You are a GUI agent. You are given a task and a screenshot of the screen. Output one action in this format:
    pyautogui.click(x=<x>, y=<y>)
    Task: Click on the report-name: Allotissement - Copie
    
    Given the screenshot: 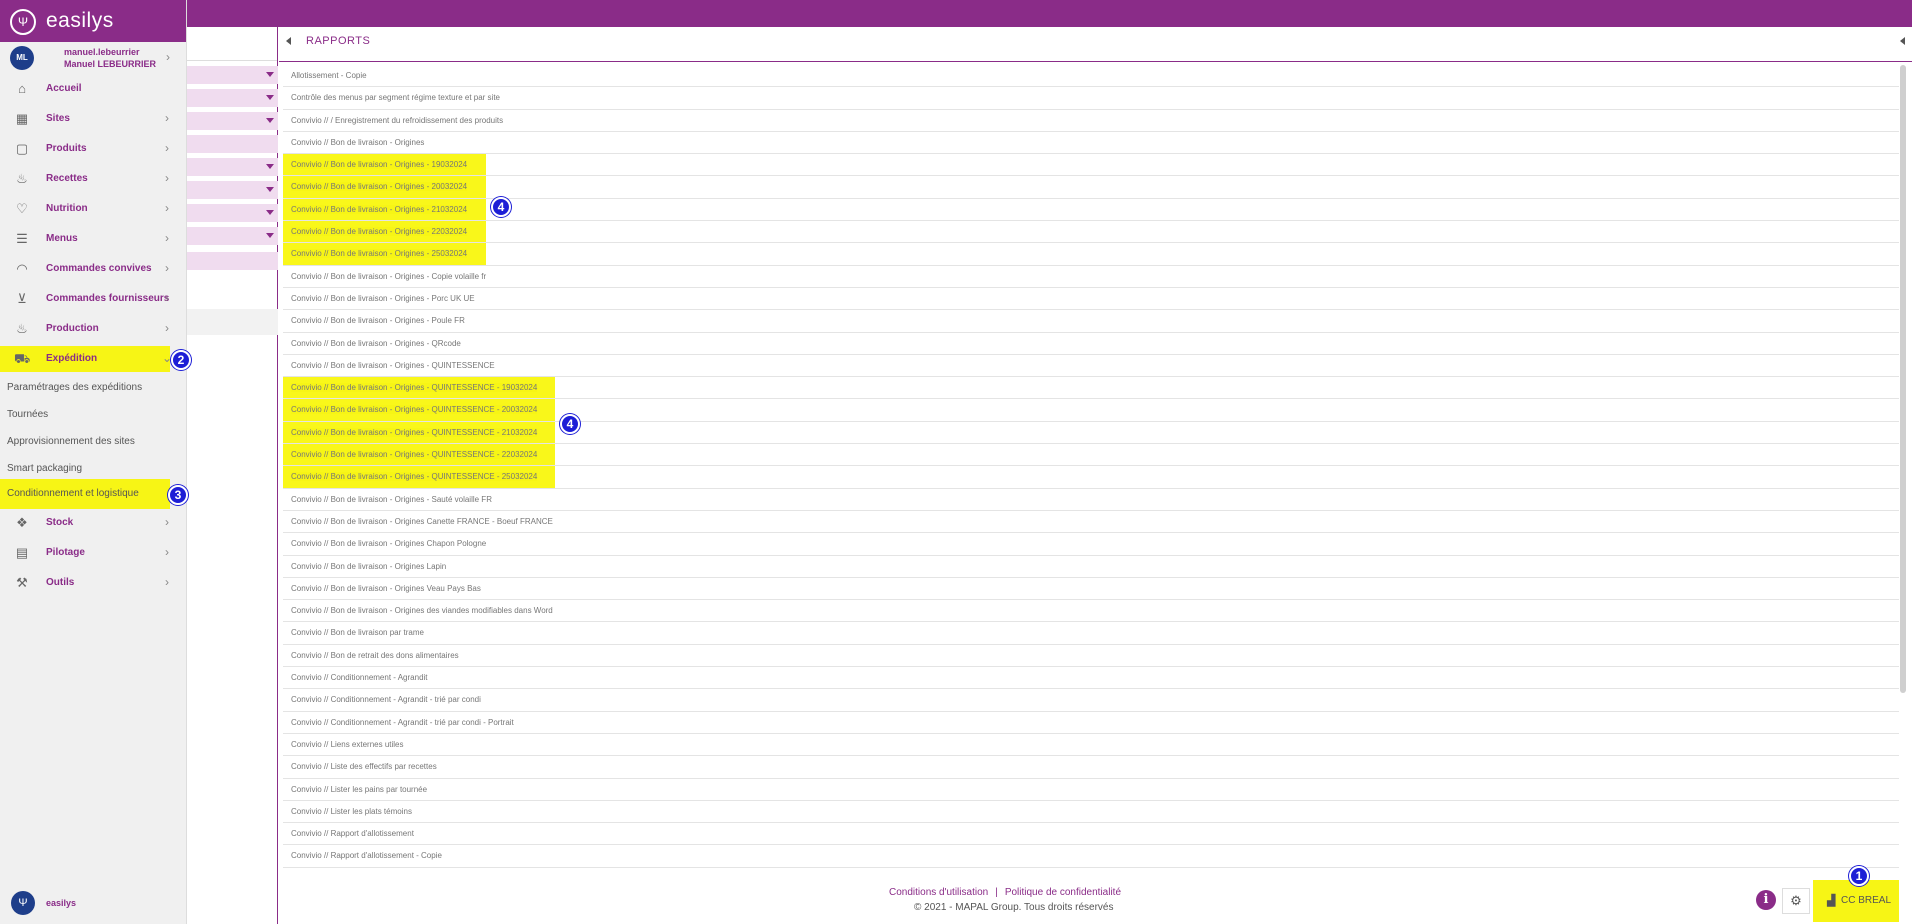 What is the action you would take?
    pyautogui.click(x=329, y=75)
    